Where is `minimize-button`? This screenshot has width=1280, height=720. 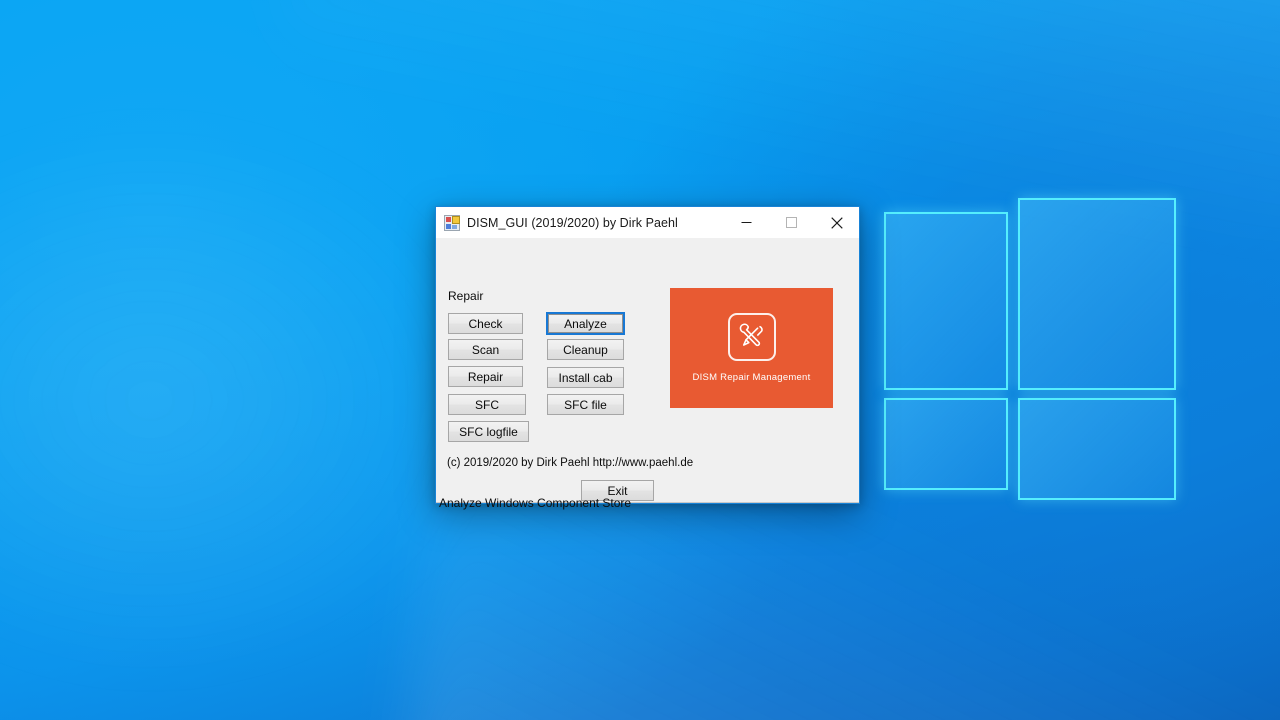
minimize-button is located at coordinates (746, 223).